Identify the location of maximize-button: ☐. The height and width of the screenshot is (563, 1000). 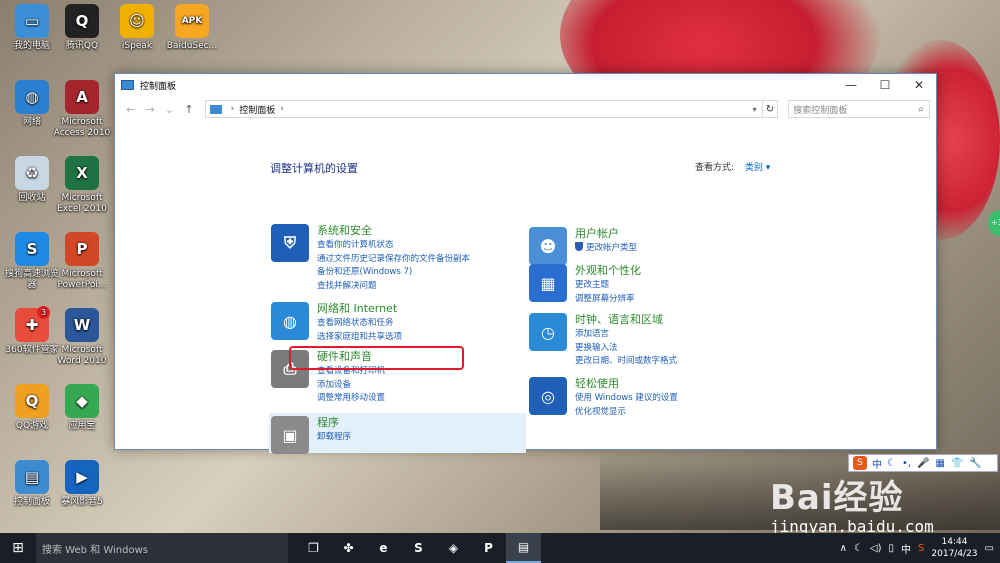
(885, 85).